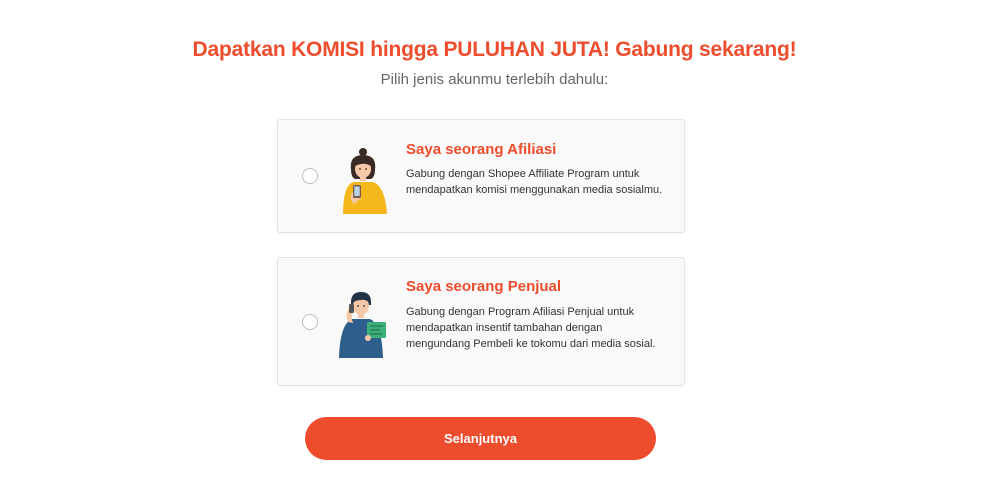 Image resolution: width=989 pixels, height=495 pixels. I want to click on next-button: Selanjutnya, so click(480, 438).